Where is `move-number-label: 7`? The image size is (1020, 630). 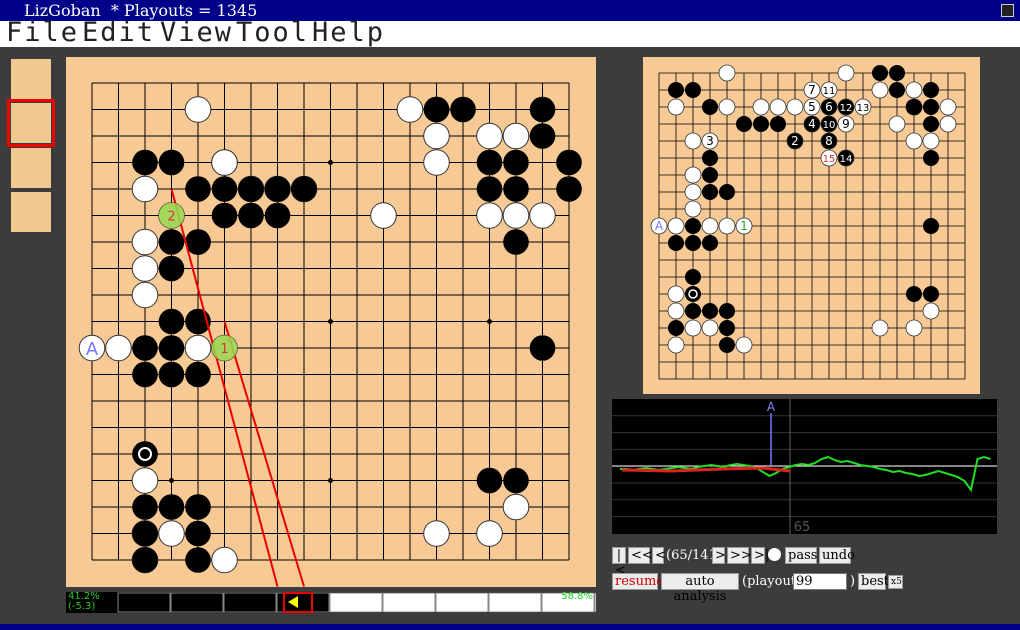
move-number-label: 7 is located at coordinates (812, 90).